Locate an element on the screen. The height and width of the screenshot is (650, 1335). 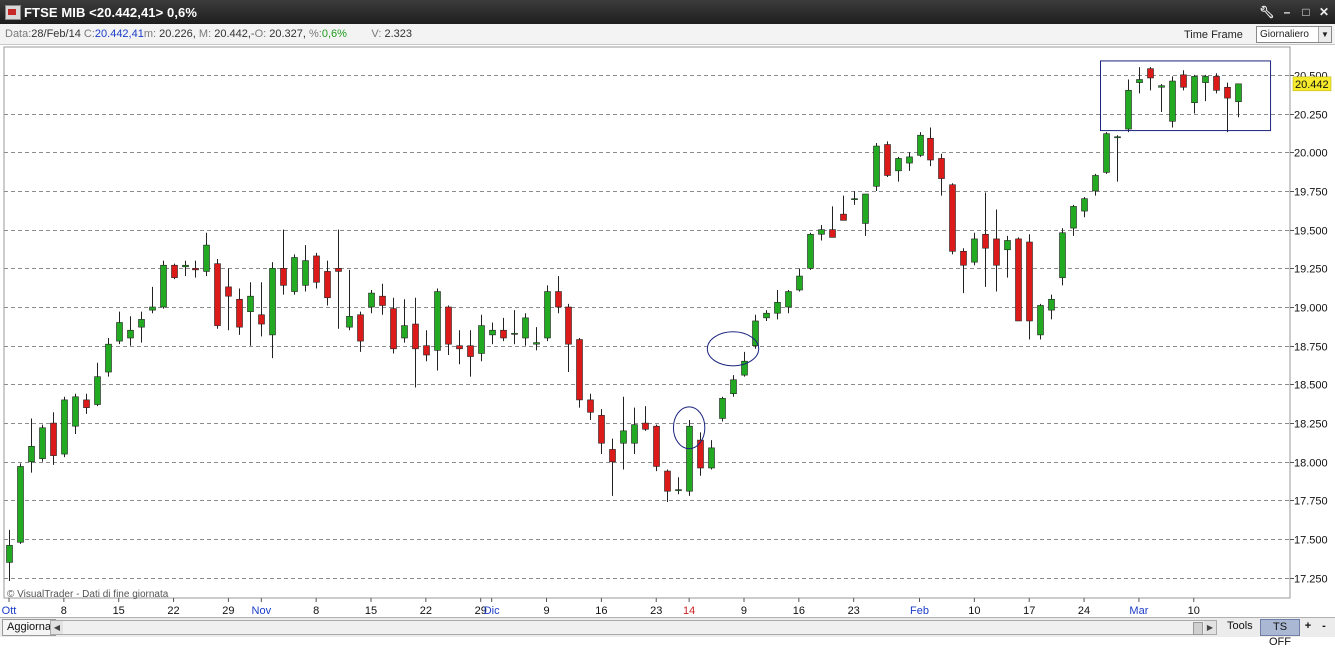
horizontal-scrollbar: ◀ ▶ is located at coordinates (633, 627).